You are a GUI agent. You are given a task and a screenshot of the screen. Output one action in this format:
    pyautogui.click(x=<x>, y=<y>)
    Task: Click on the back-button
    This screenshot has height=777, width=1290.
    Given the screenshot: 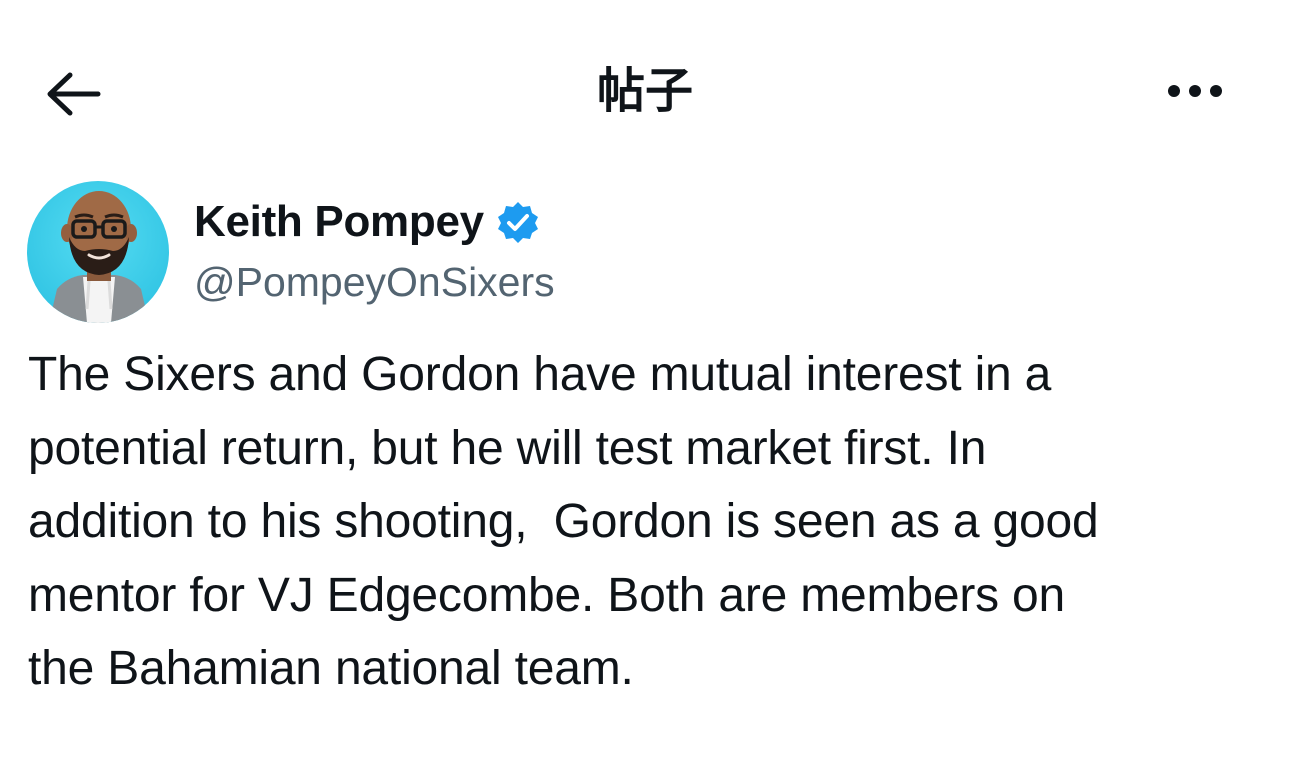 What is the action you would take?
    pyautogui.click(x=73, y=94)
    